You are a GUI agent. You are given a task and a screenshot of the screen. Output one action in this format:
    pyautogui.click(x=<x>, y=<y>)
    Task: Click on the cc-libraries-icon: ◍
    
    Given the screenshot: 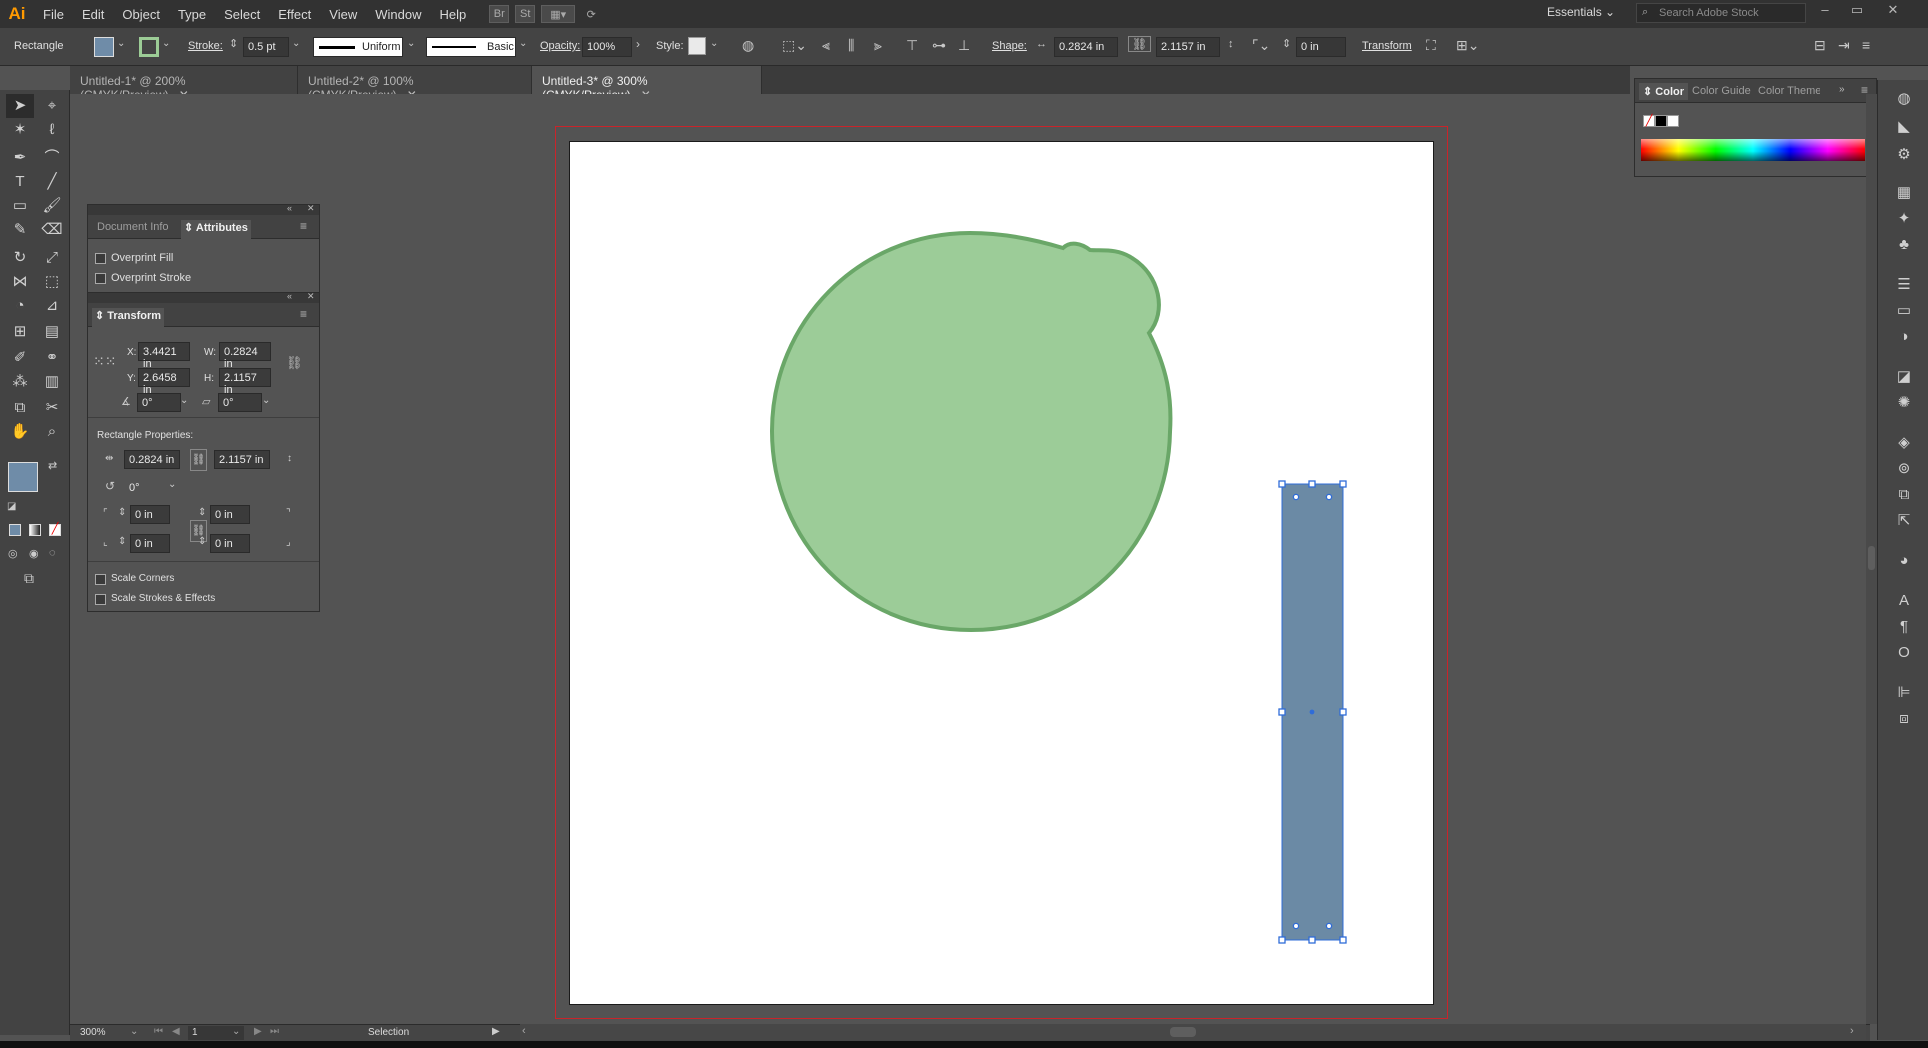 What is the action you would take?
    pyautogui.click(x=1904, y=99)
    